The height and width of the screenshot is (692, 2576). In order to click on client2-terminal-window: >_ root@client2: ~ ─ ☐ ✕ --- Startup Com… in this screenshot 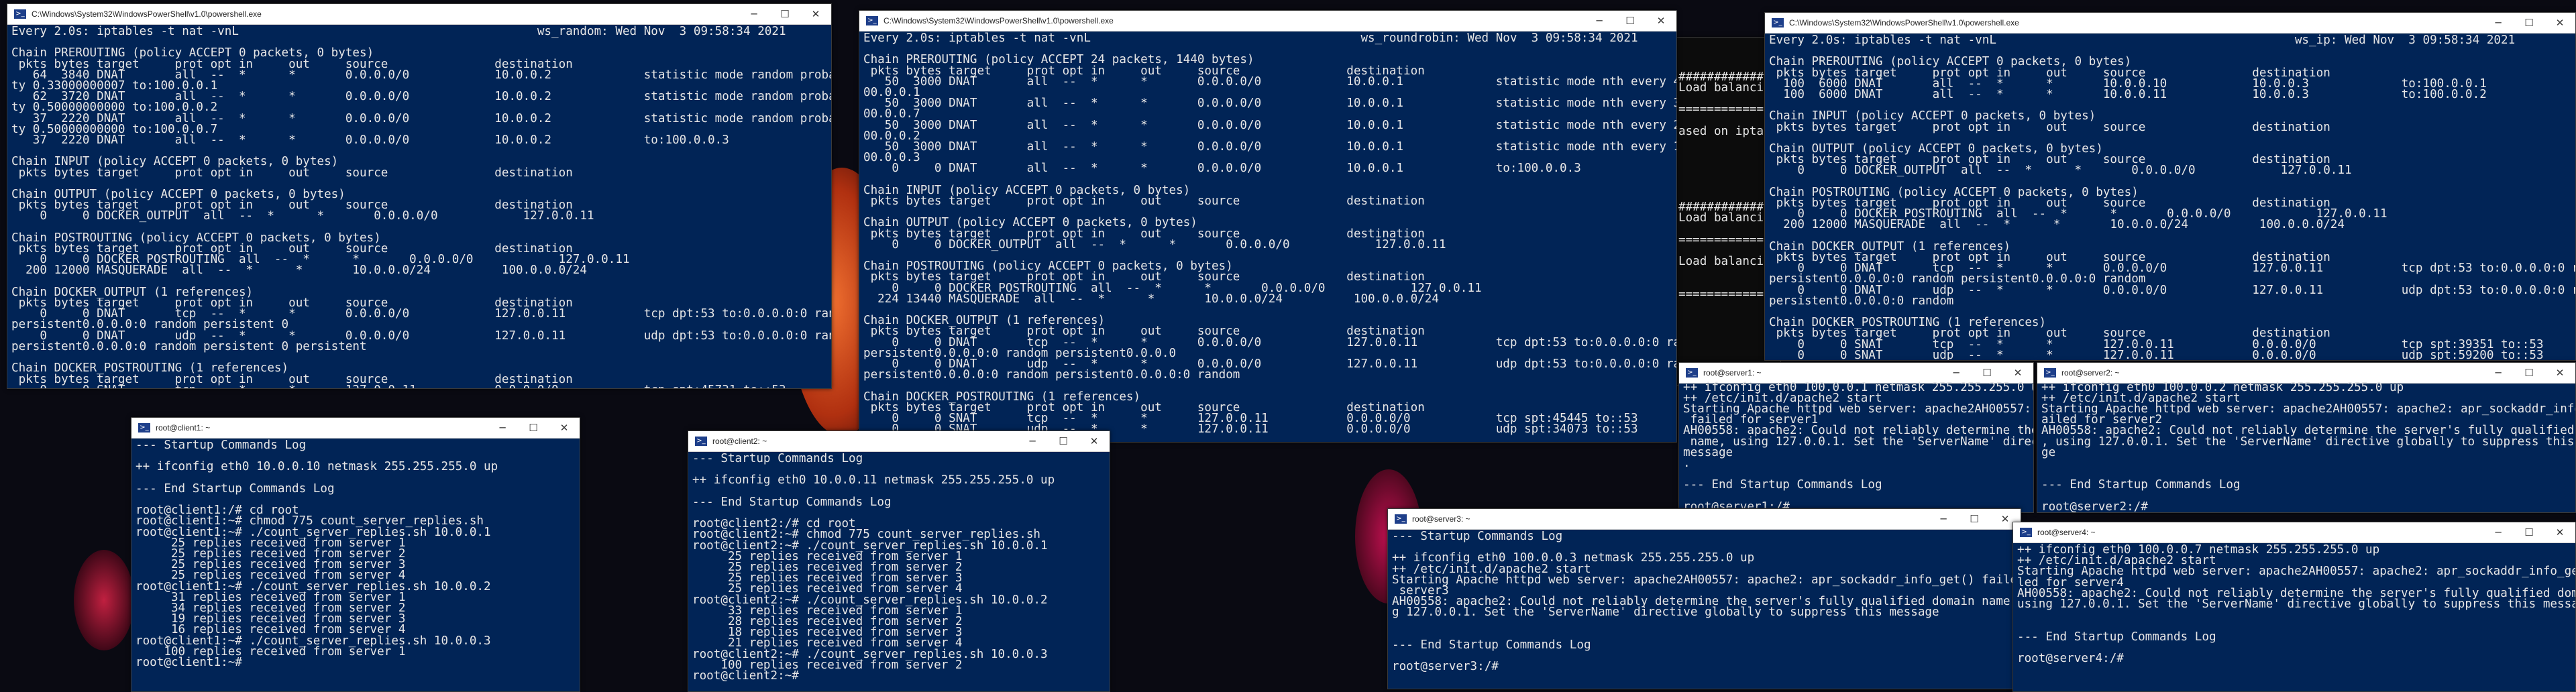, I will do `click(899, 561)`.